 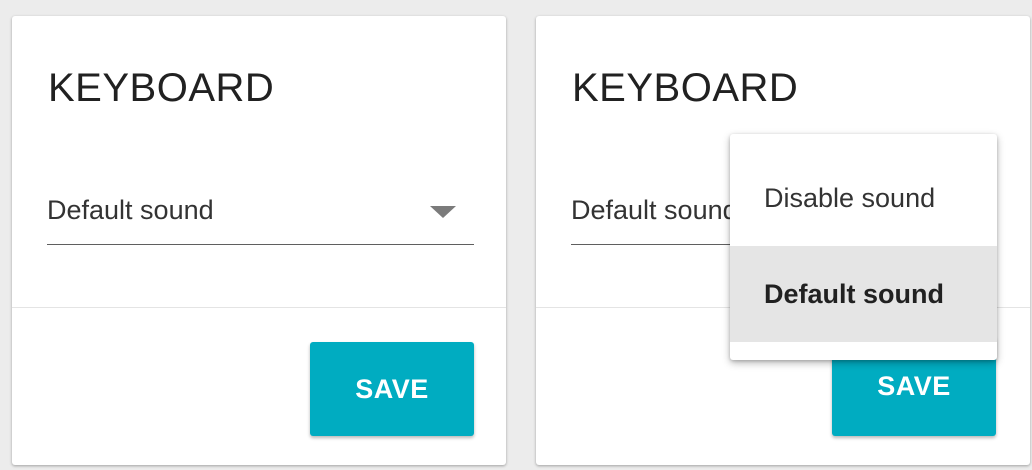 What do you see at coordinates (392, 389) in the screenshot?
I see `save-button: SAVE` at bounding box center [392, 389].